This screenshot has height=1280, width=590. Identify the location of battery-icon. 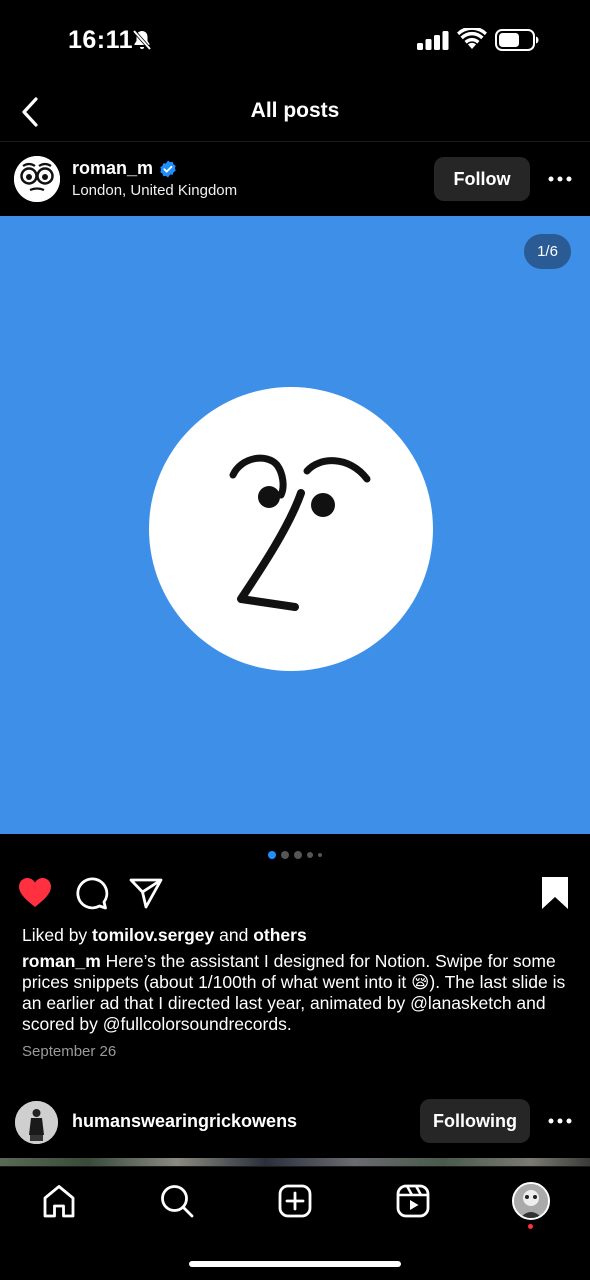
(517, 40).